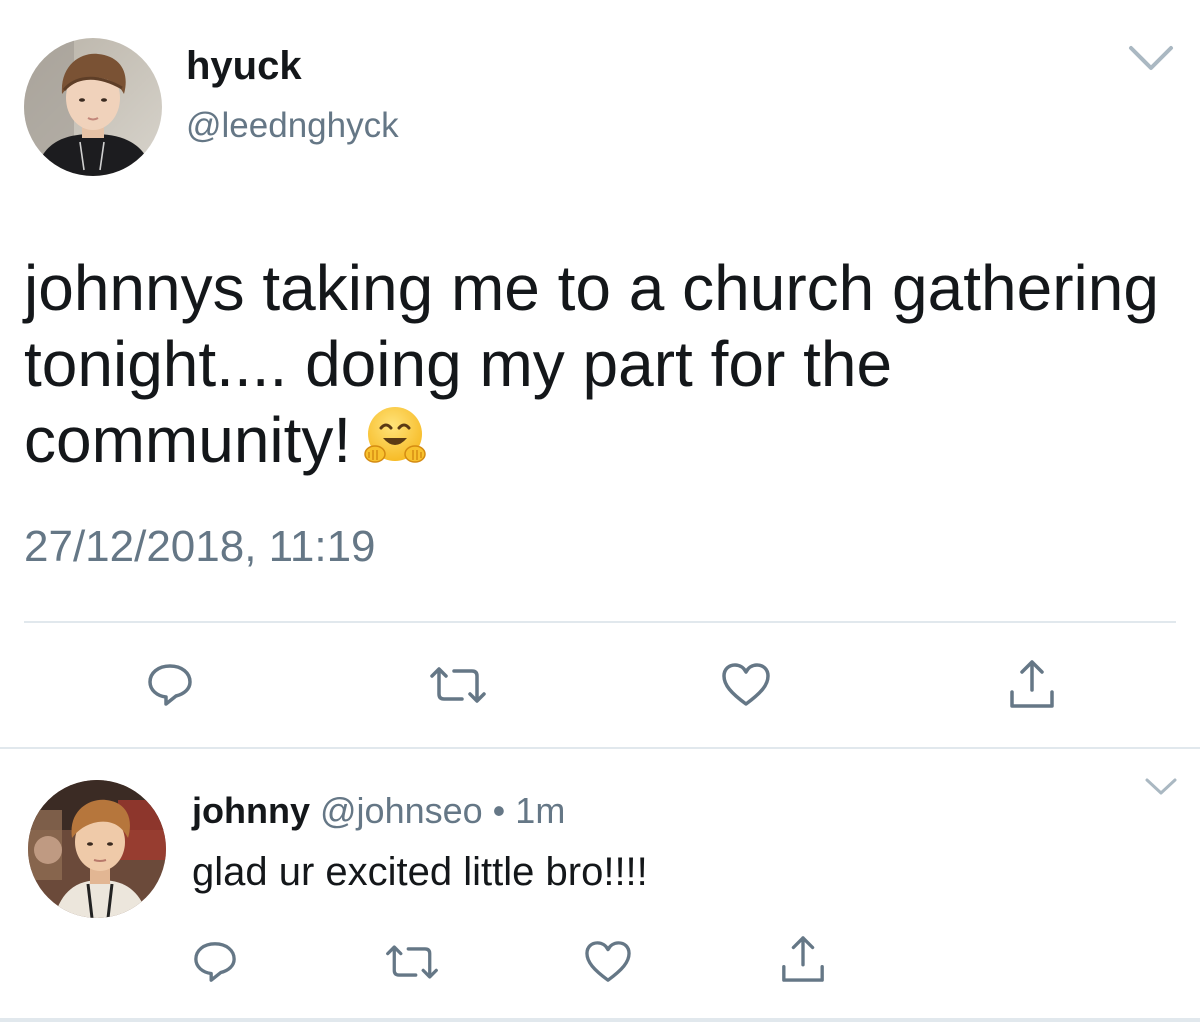 This screenshot has height=1022, width=1200. I want to click on user-handle: @leednghyck, so click(292, 126).